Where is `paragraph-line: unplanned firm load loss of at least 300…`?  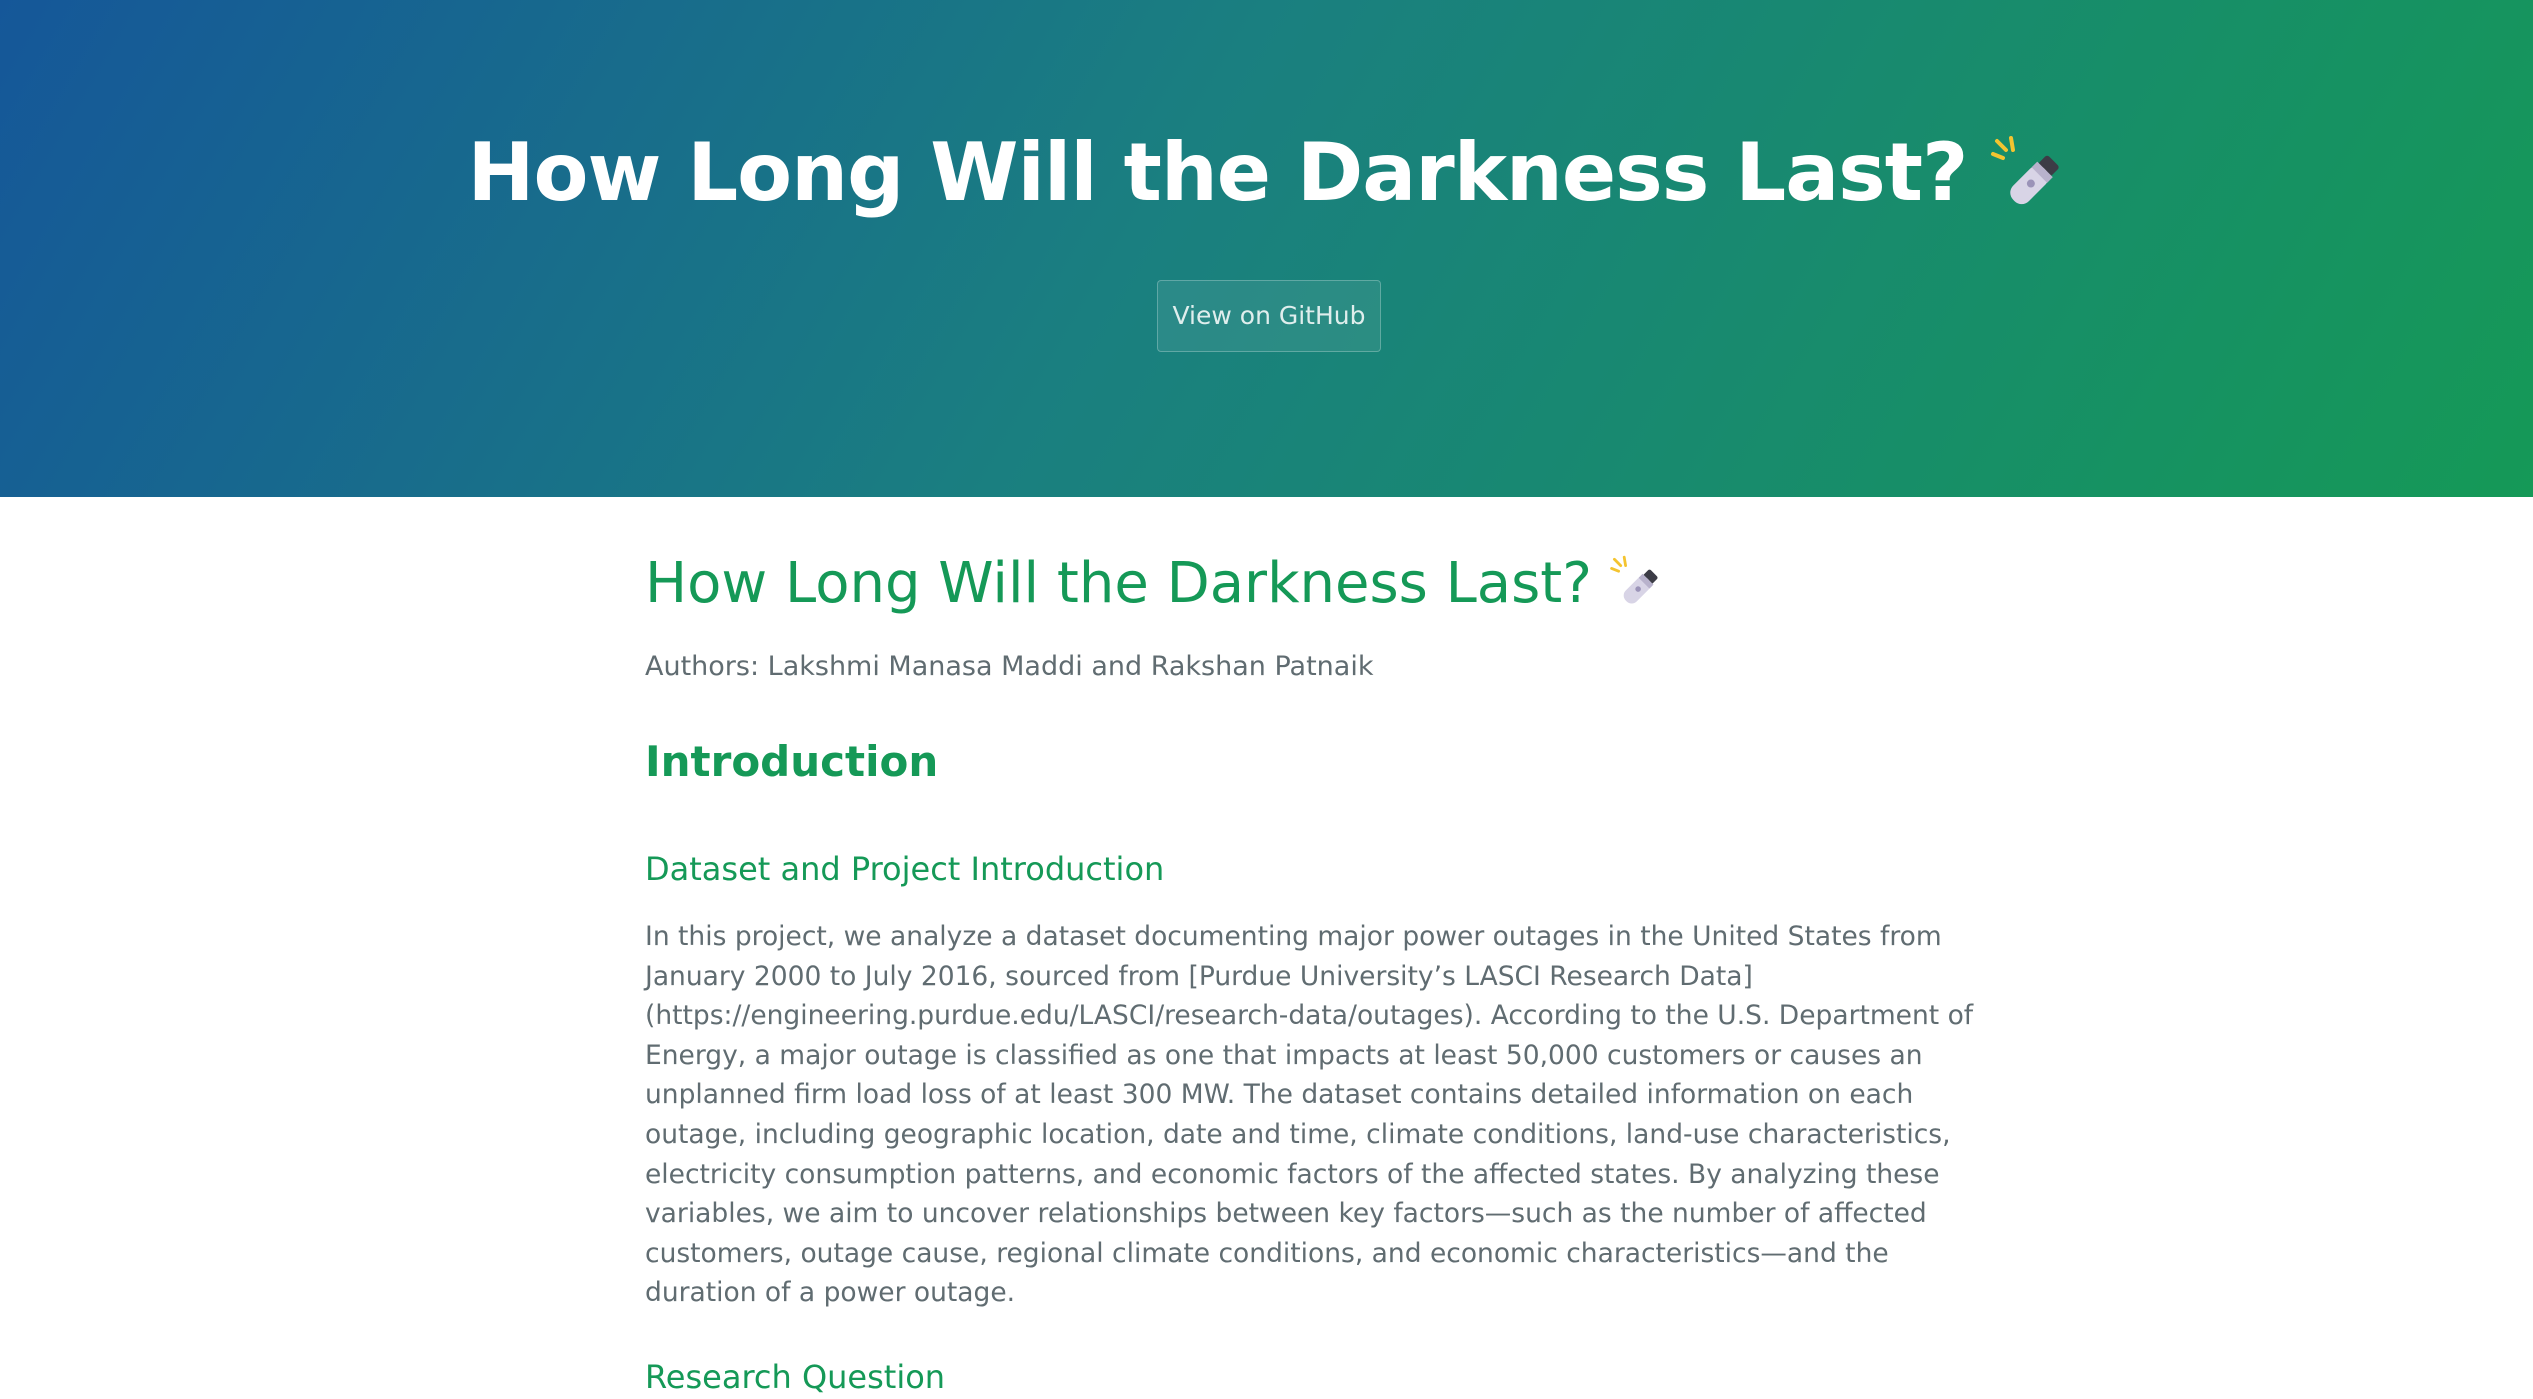
paragraph-line: unplanned firm load loss of at least 300… is located at coordinates (1279, 1095).